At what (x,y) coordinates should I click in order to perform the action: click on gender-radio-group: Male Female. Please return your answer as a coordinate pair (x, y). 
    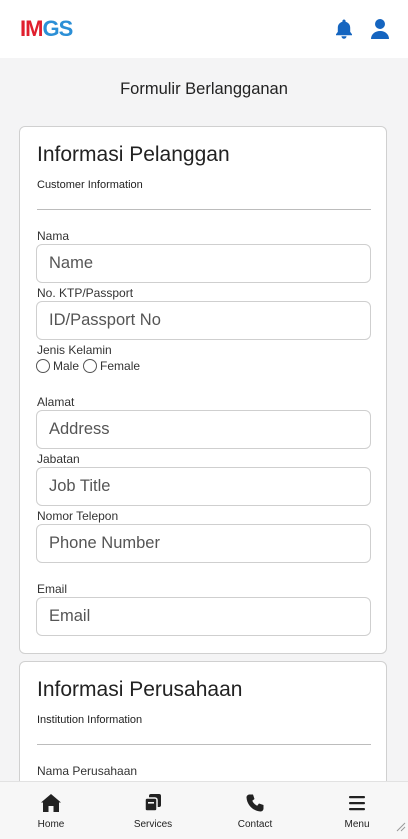
    Looking at the image, I should click on (90, 366).